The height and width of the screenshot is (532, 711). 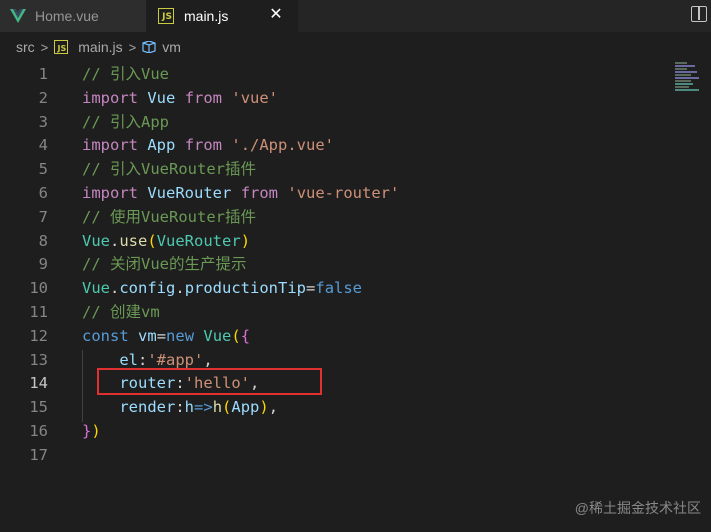 What do you see at coordinates (222, 16) in the screenshot?
I see `tab-main-js: JS main.js ✕` at bounding box center [222, 16].